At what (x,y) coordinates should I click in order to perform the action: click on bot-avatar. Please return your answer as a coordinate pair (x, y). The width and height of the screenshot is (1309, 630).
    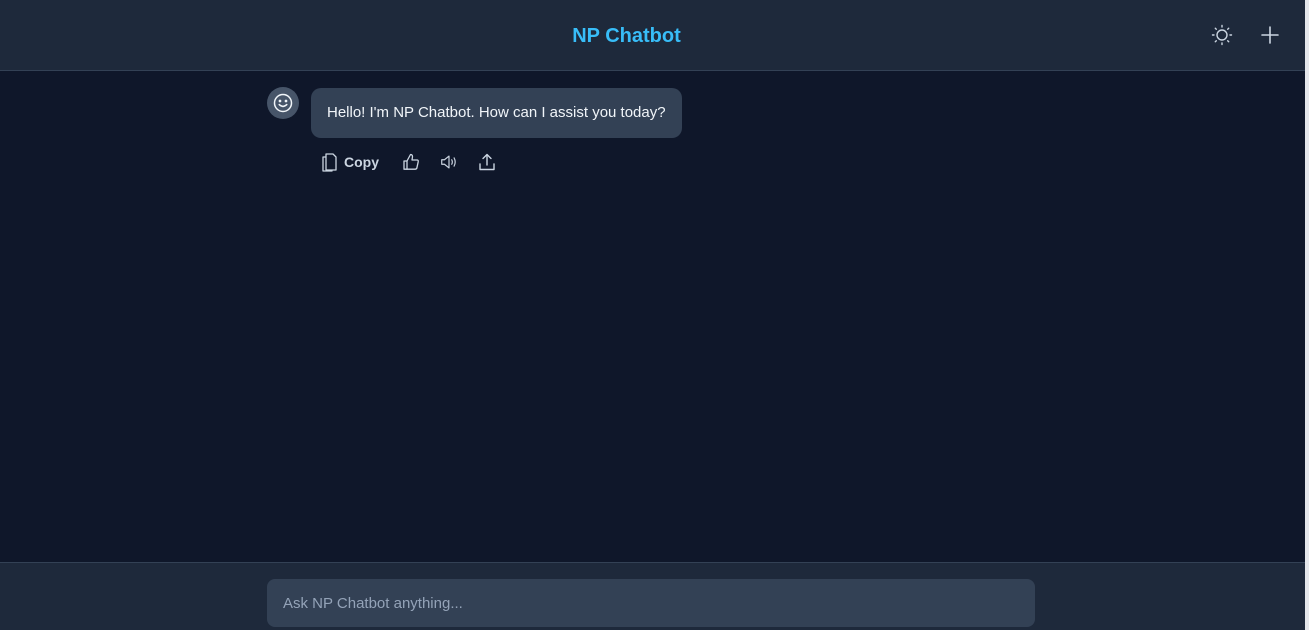
    Looking at the image, I should click on (283, 103).